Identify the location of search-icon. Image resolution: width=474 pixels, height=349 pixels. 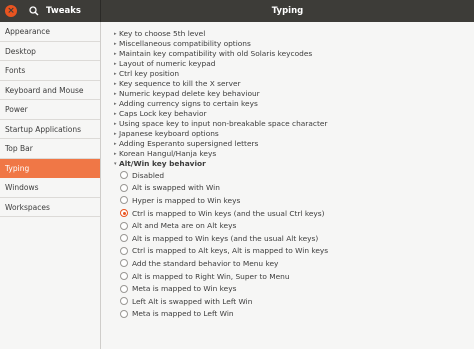
(34, 11).